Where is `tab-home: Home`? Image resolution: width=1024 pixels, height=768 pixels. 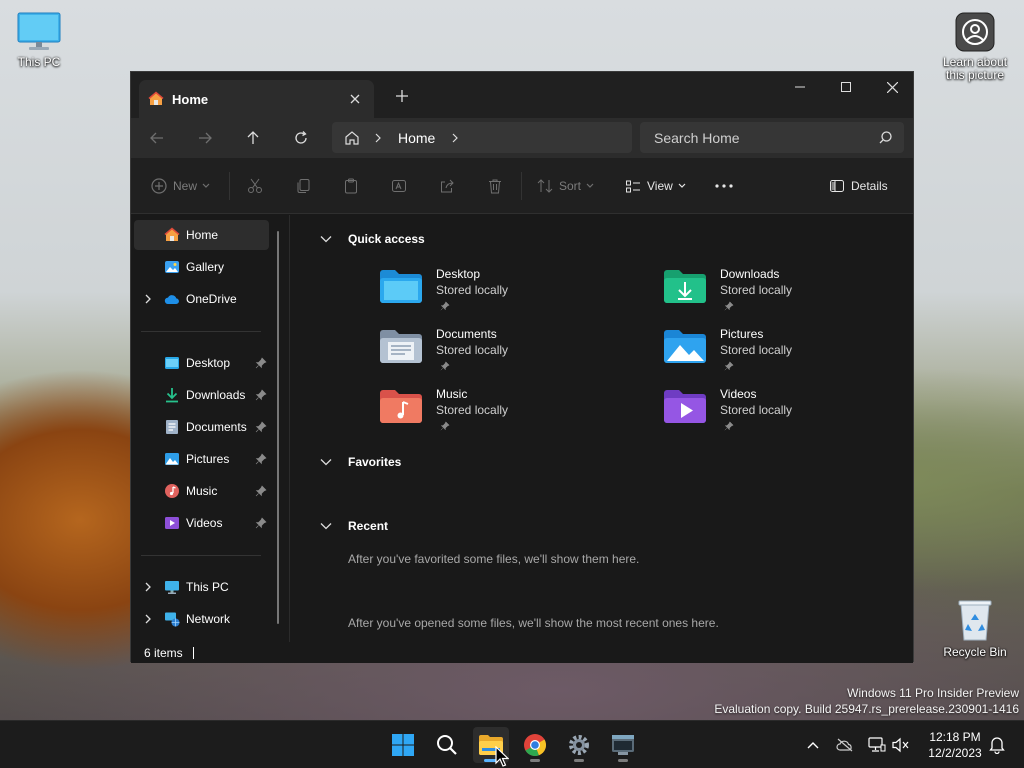
tab-home: Home is located at coordinates (256, 99).